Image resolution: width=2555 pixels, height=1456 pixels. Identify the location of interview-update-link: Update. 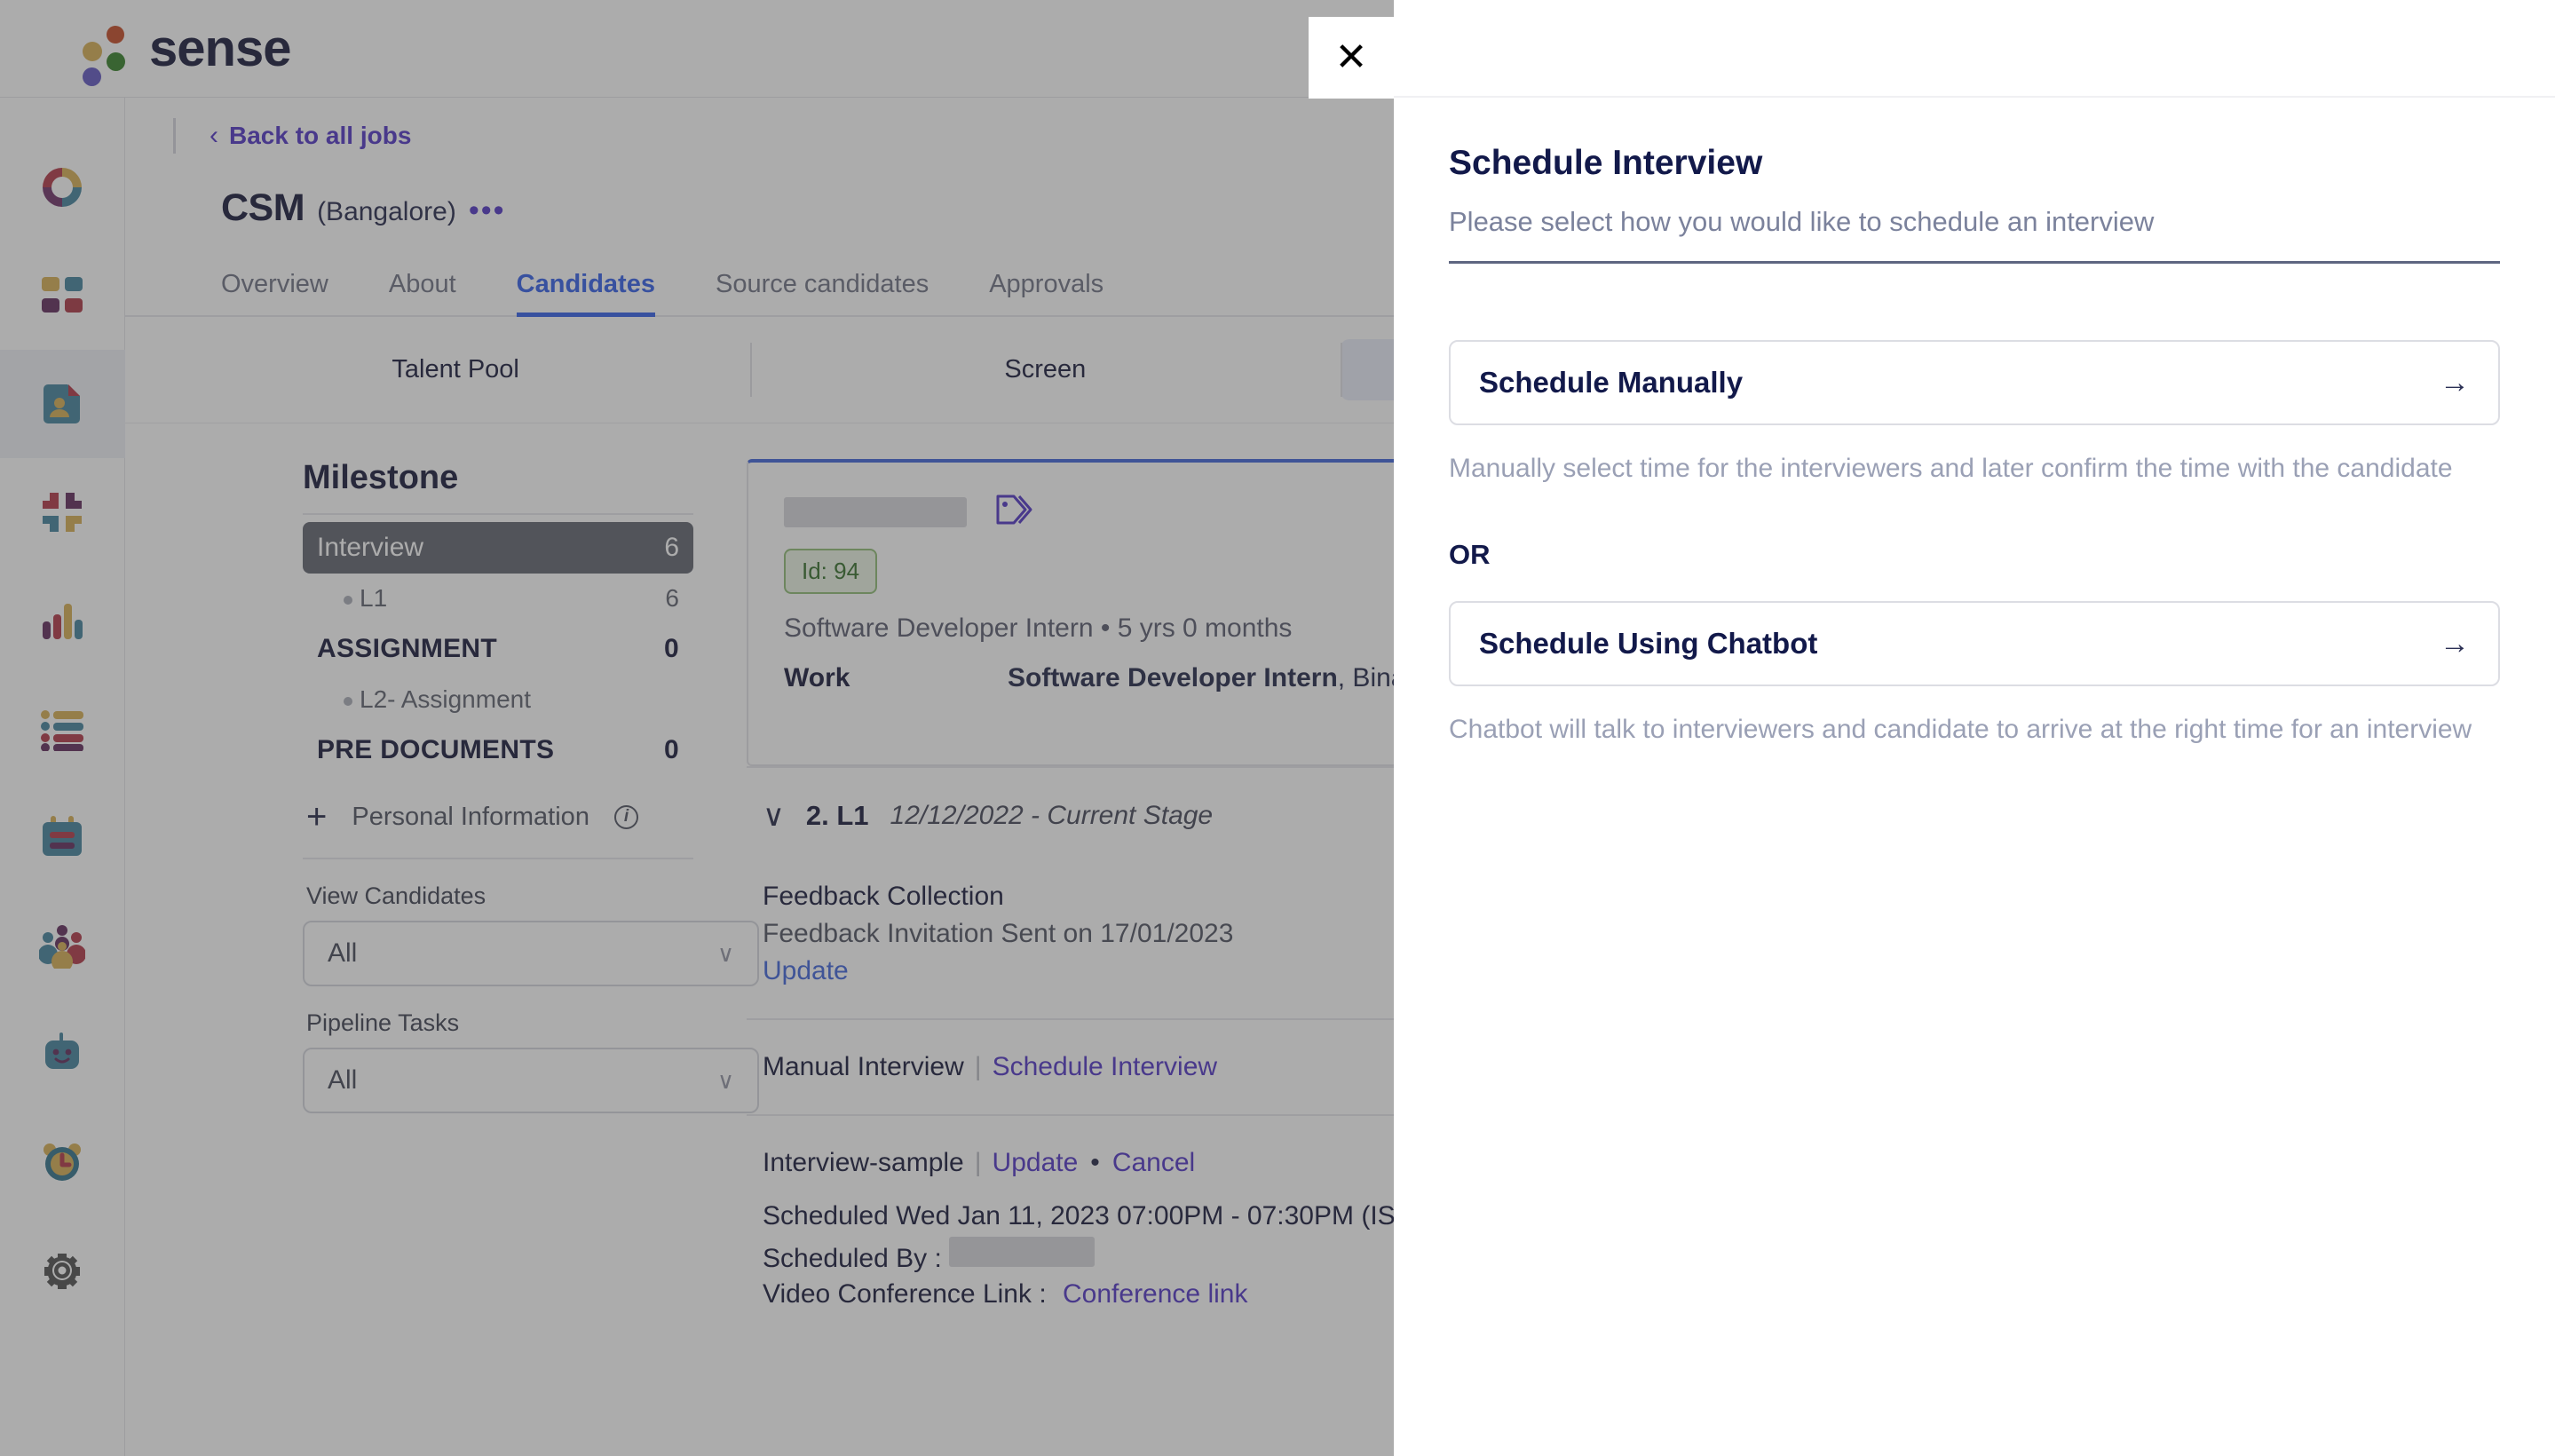
(1036, 1163).